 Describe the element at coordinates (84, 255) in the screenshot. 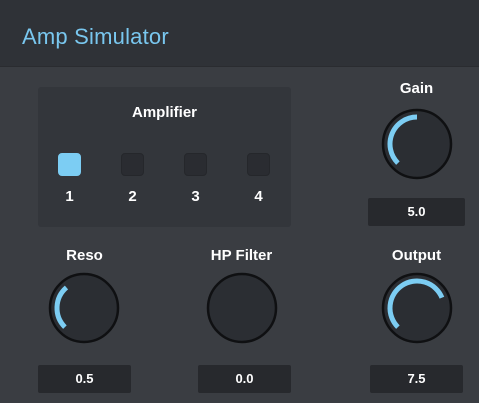

I see `reso-label: Reso` at that location.